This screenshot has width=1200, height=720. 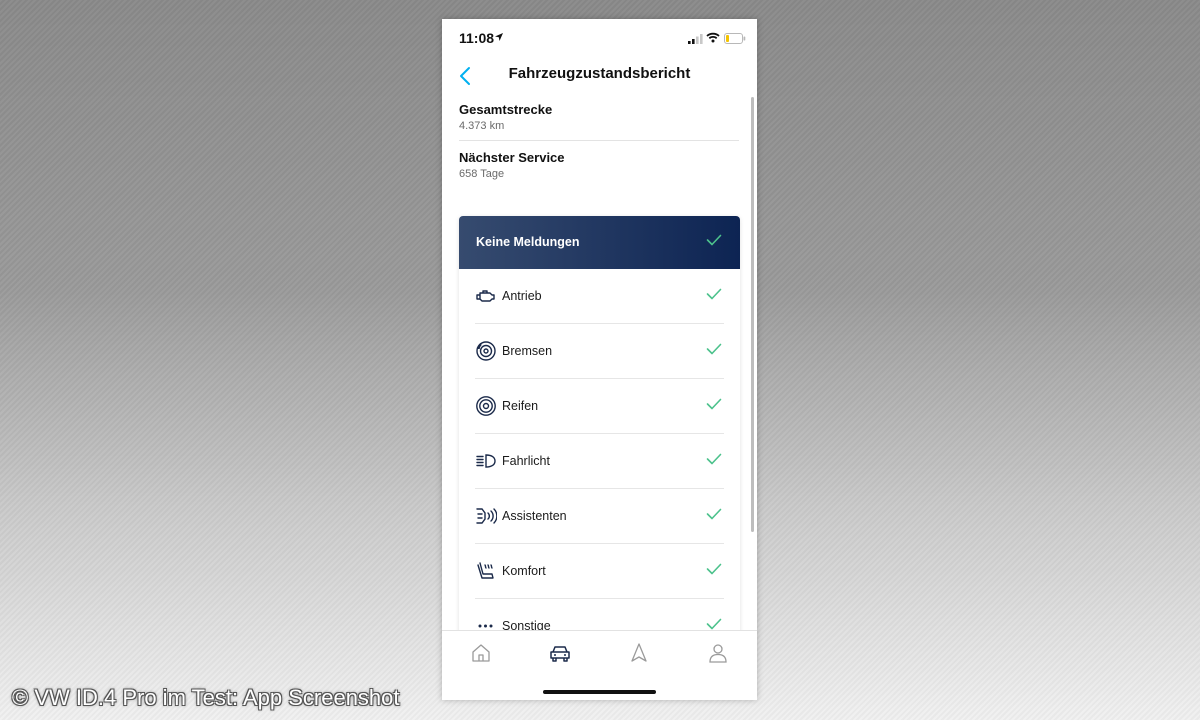 I want to click on info-label: Gesamtstrecke, so click(x=506, y=109).